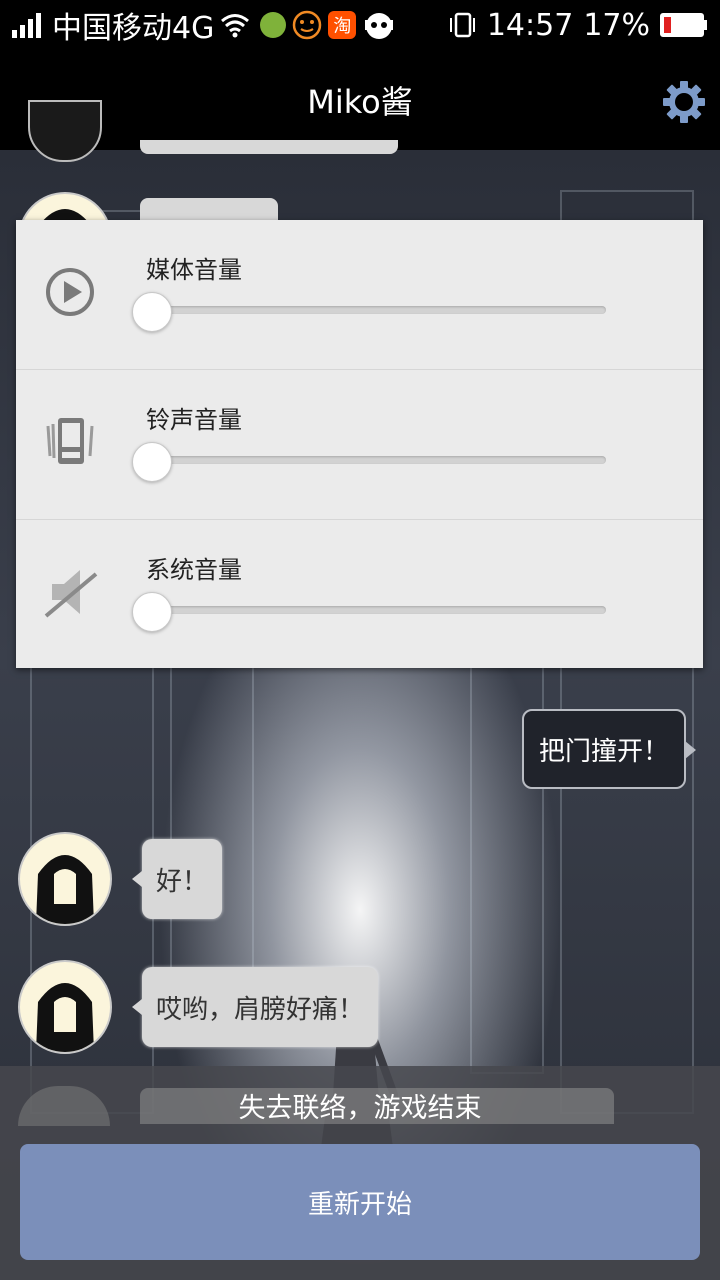  What do you see at coordinates (360, 1202) in the screenshot?
I see `restart-button: 重新开始` at bounding box center [360, 1202].